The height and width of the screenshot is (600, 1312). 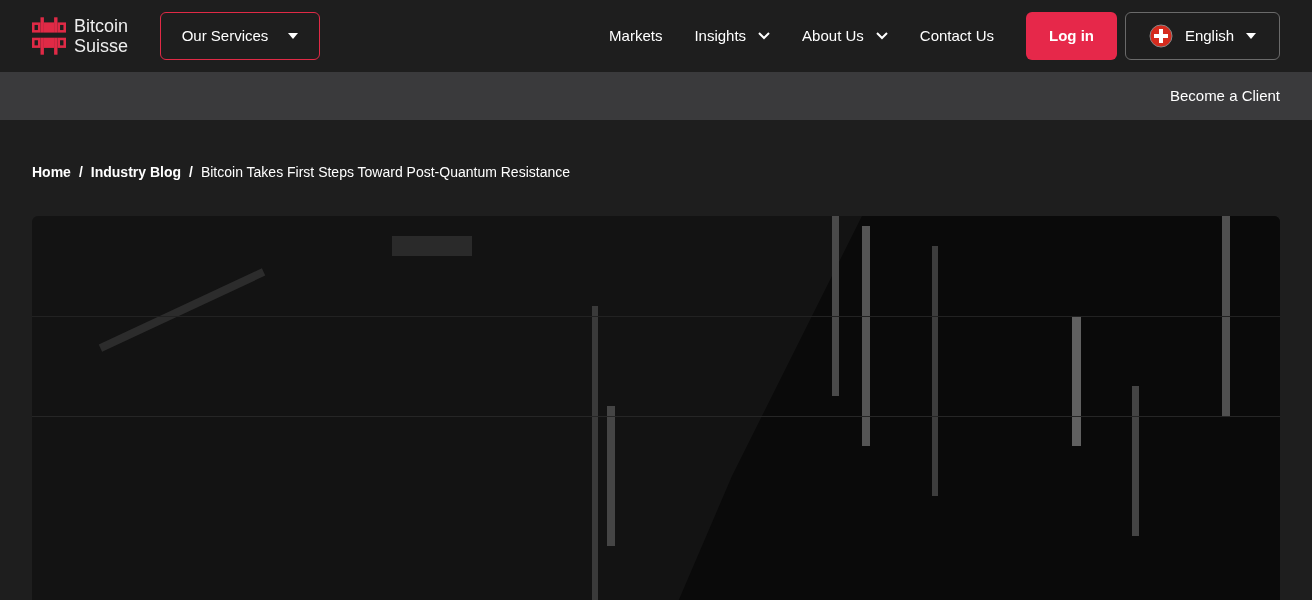 I want to click on logo-icon, so click(x=49, y=36).